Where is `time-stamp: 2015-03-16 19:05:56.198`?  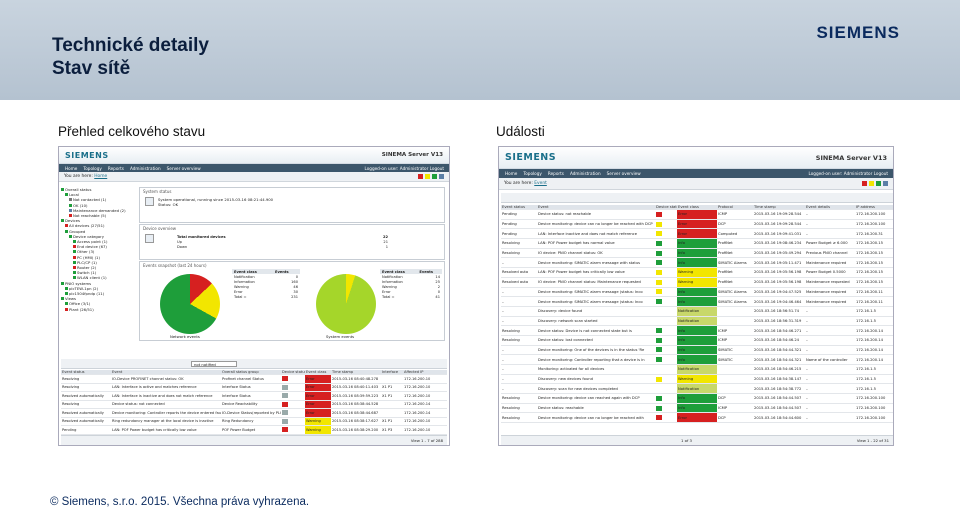
time-stamp: 2015-03-16 19:05:56.198 is located at coordinates (779, 282).